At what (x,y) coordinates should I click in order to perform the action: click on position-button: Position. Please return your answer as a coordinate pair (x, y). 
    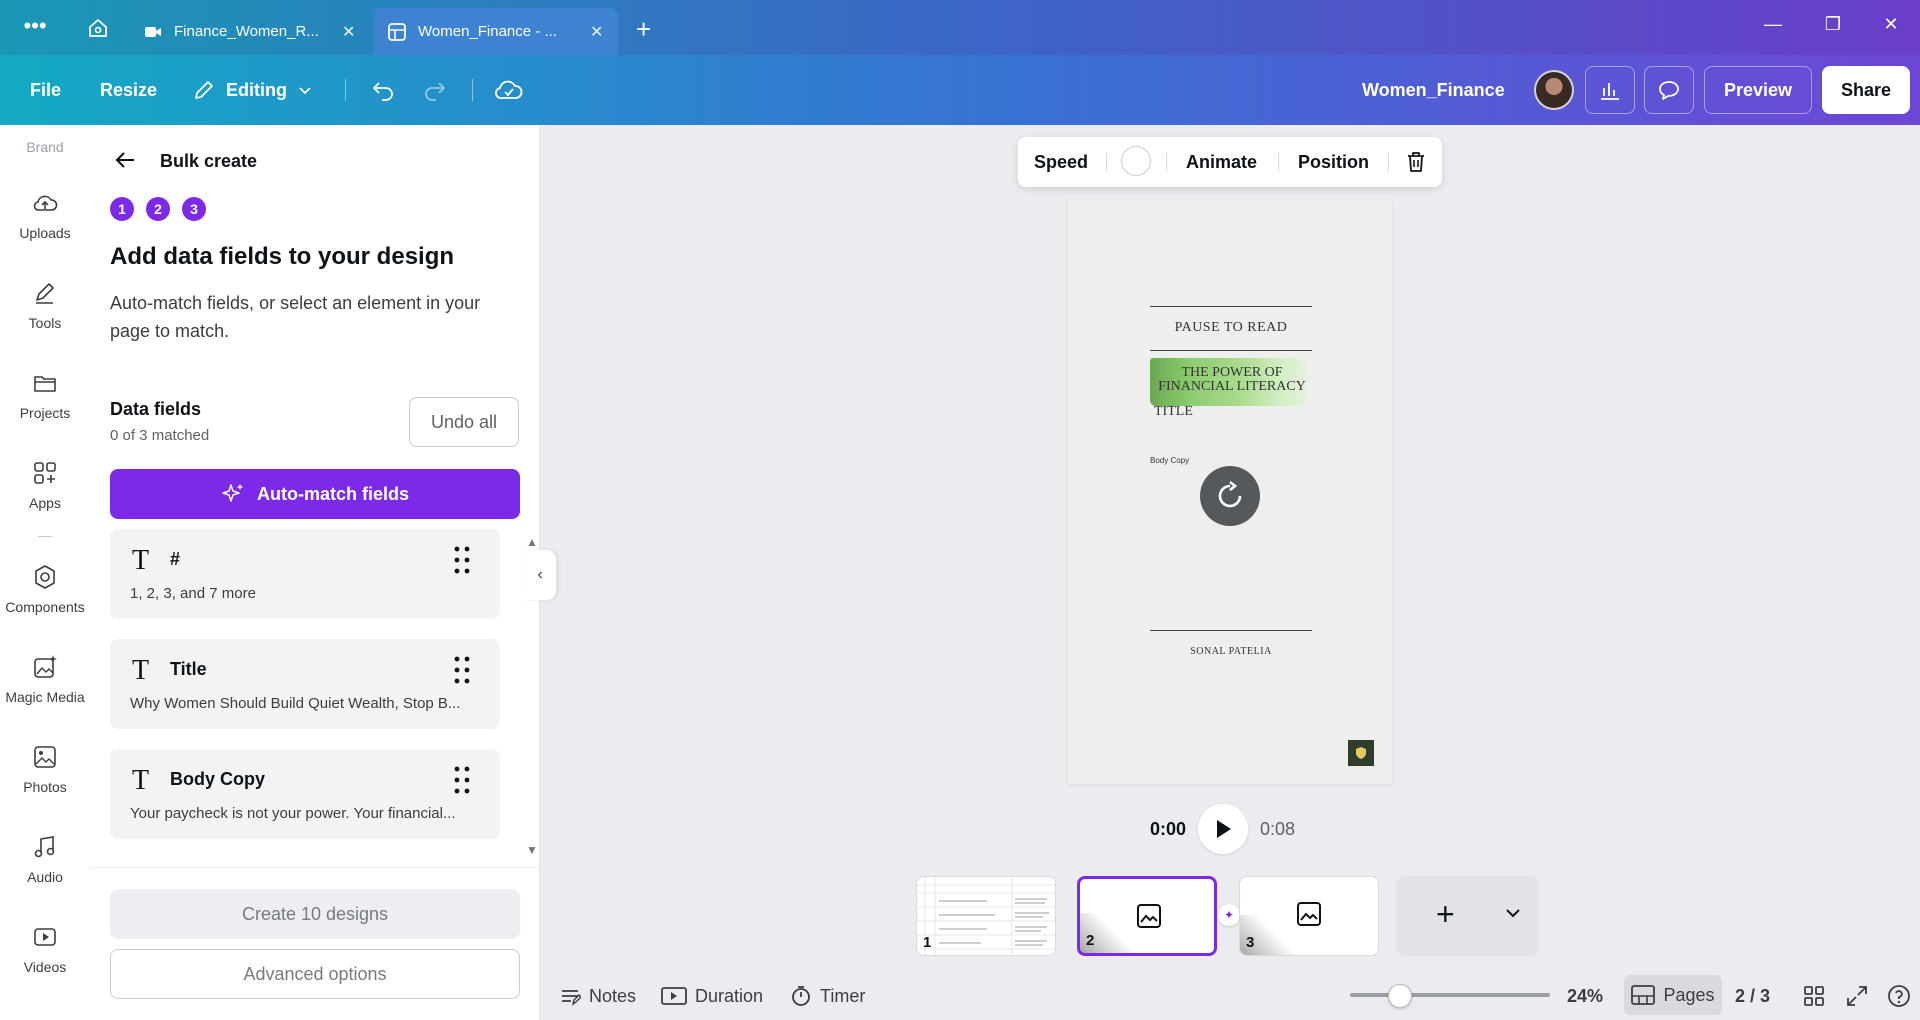
    Looking at the image, I should click on (1333, 162).